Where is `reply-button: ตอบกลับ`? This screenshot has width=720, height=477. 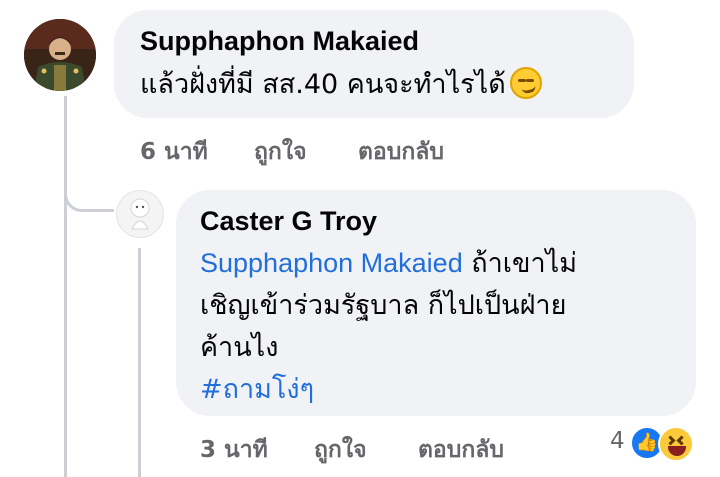 reply-button: ตอบกลับ is located at coordinates (401, 152).